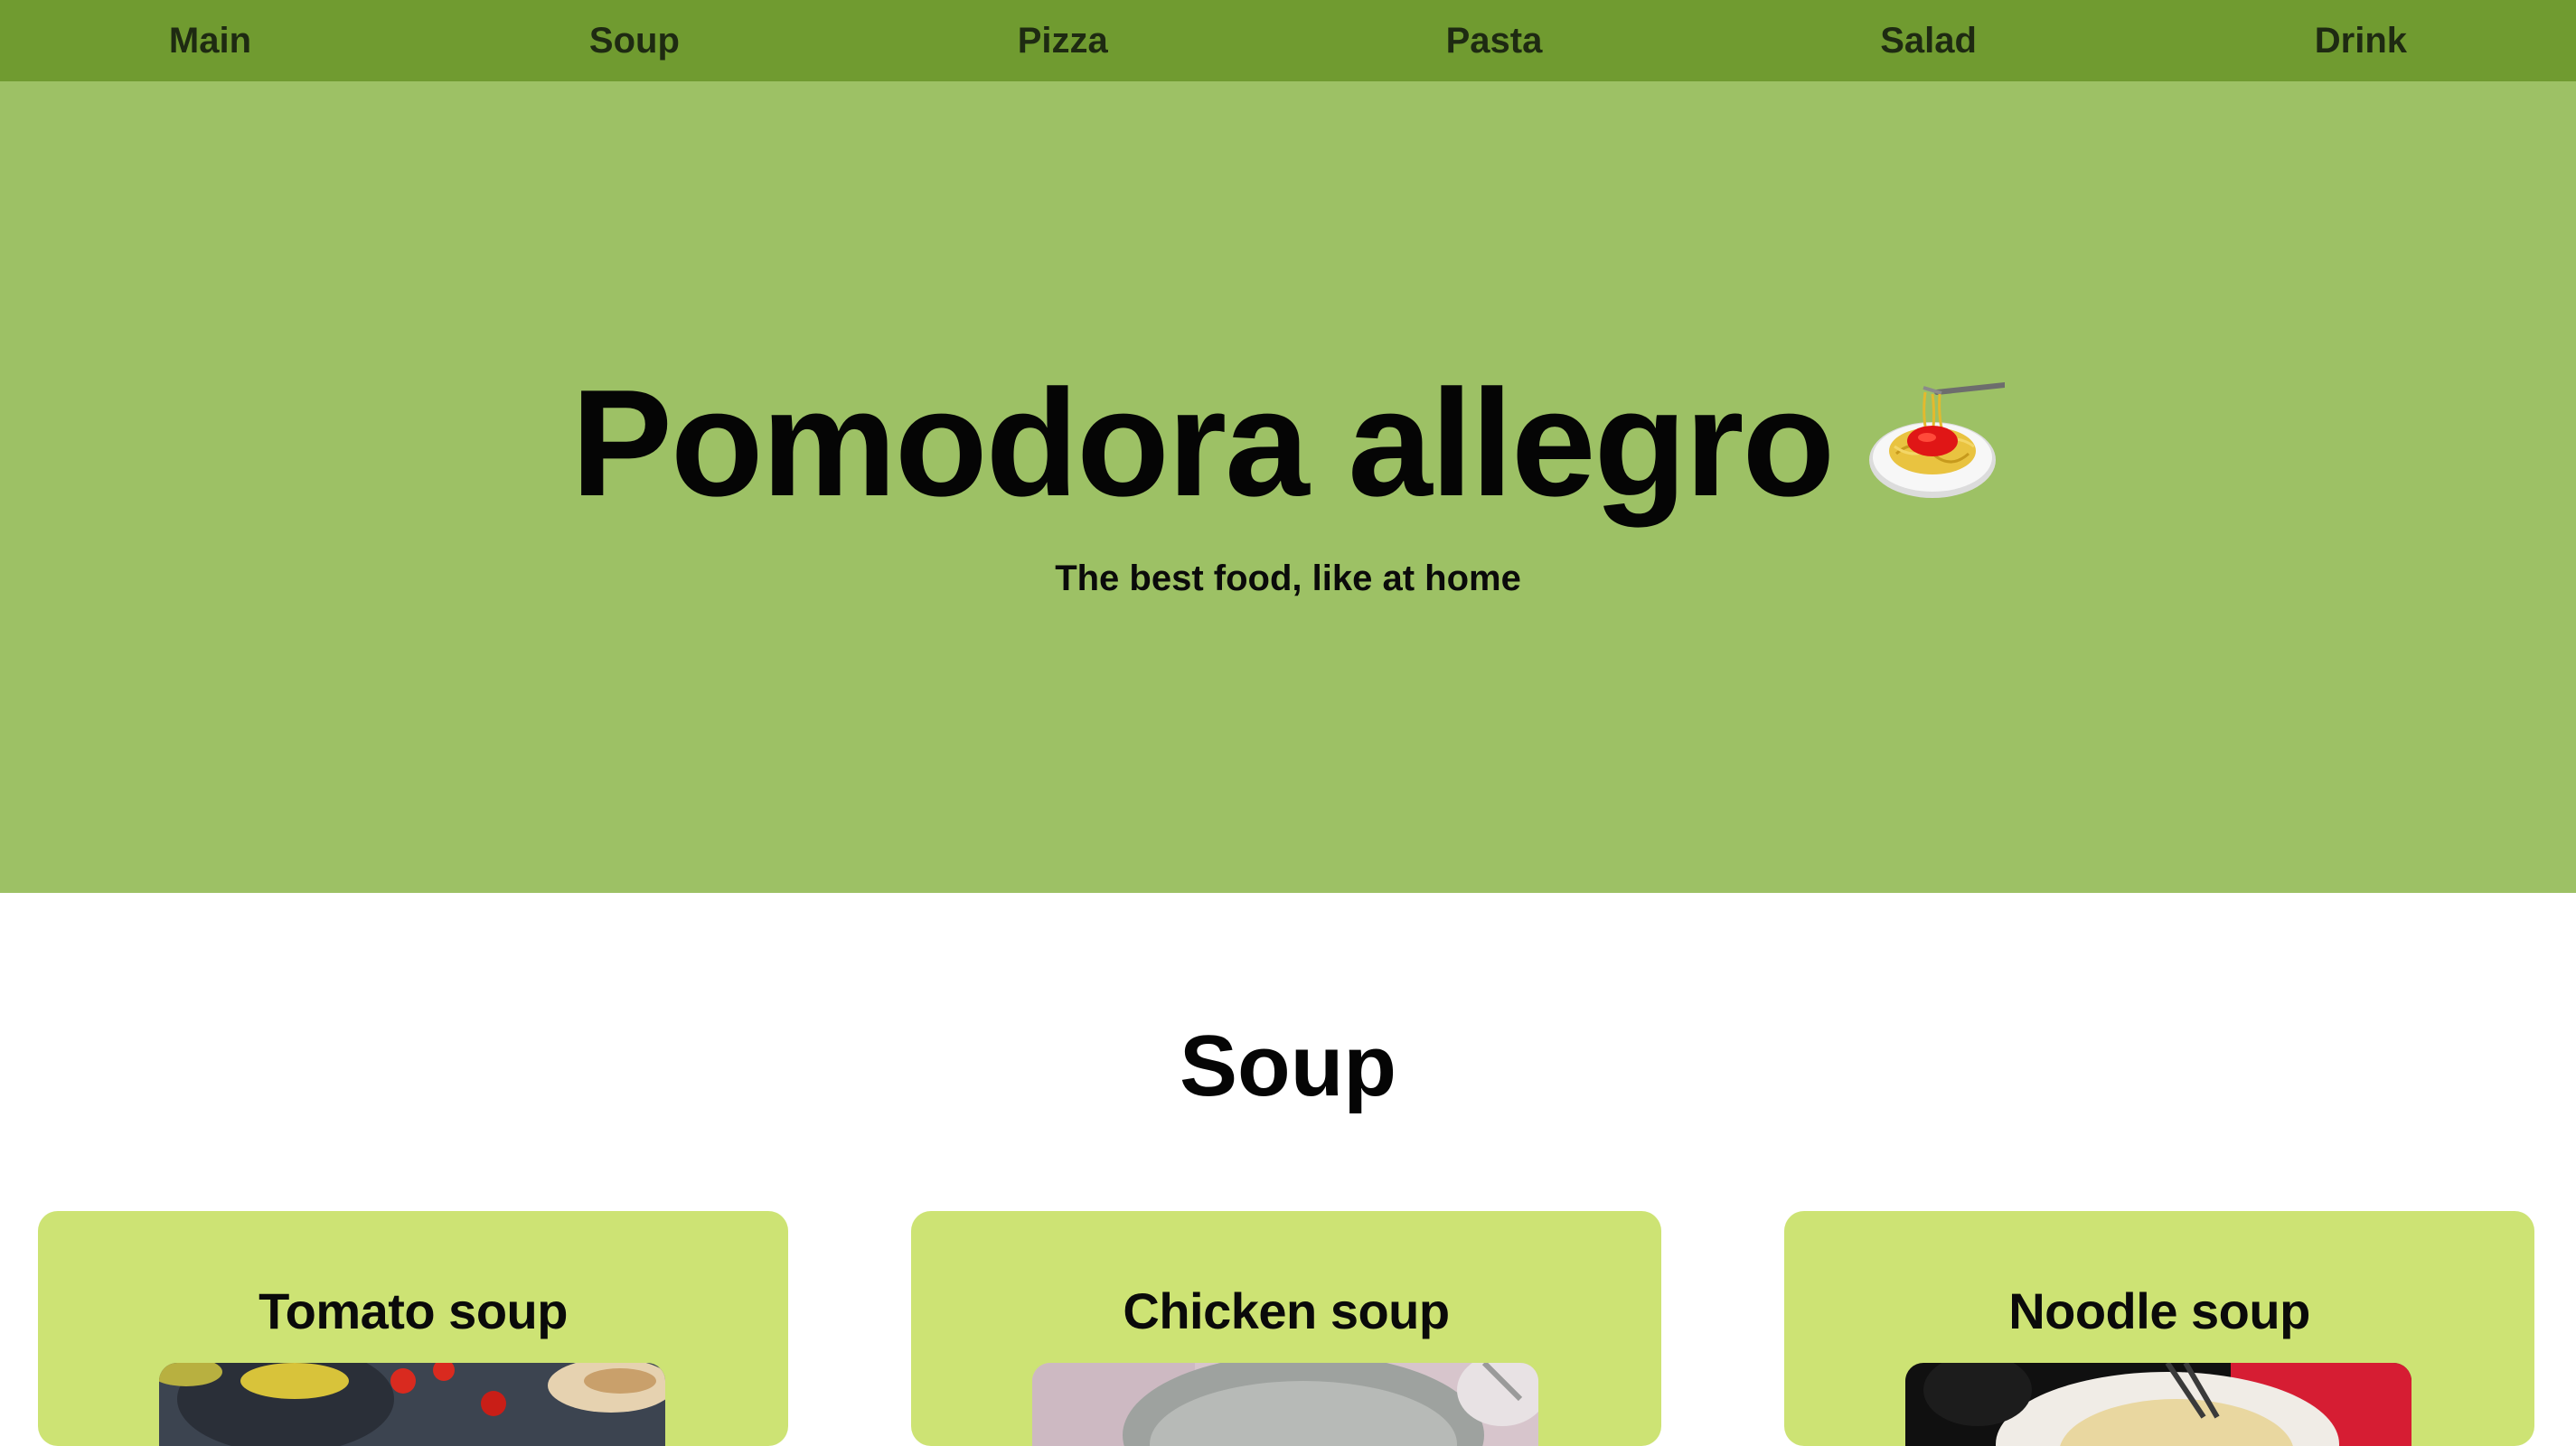  I want to click on menu-card: Noodle soup, so click(2159, 1329).